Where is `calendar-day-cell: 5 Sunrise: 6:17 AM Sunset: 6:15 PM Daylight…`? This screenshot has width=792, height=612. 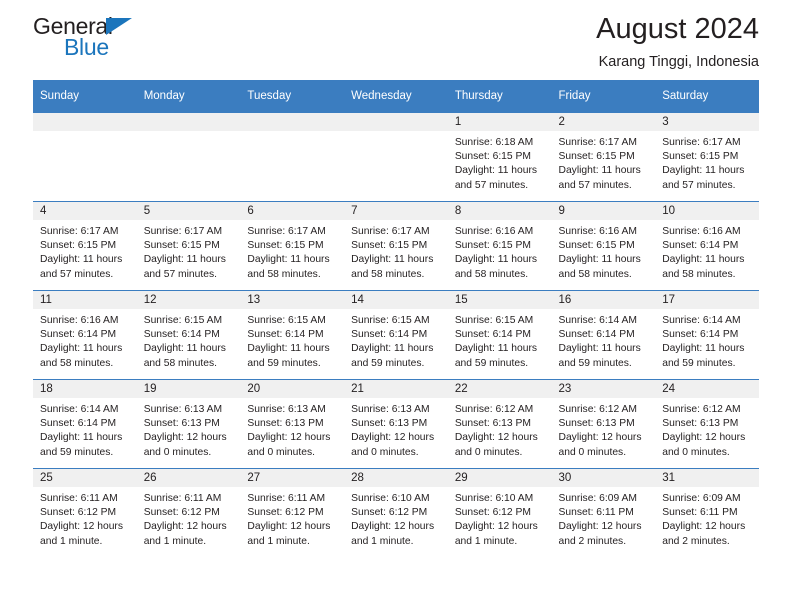
calendar-day-cell: 5 Sunrise: 6:17 AM Sunset: 6:15 PM Daylight… is located at coordinates (188, 245).